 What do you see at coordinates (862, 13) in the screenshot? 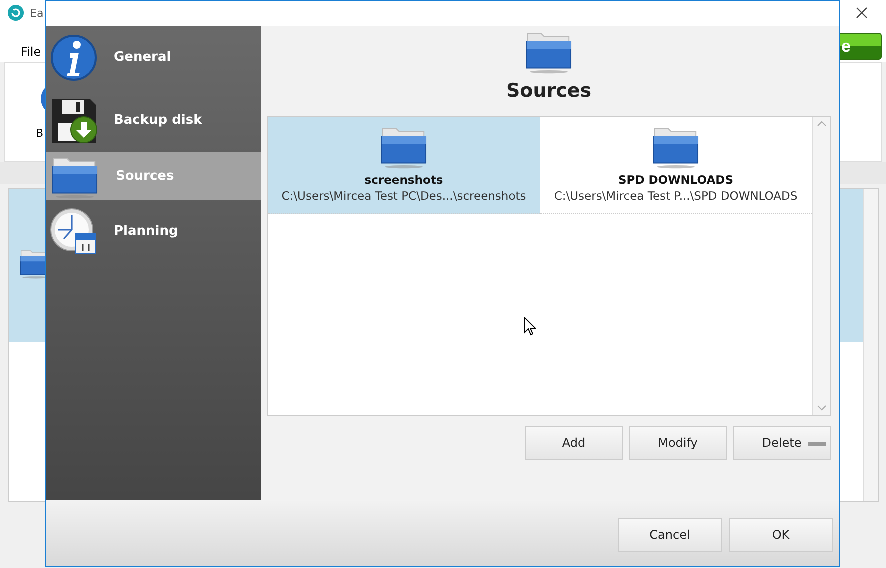
I see `close-icon` at bounding box center [862, 13].